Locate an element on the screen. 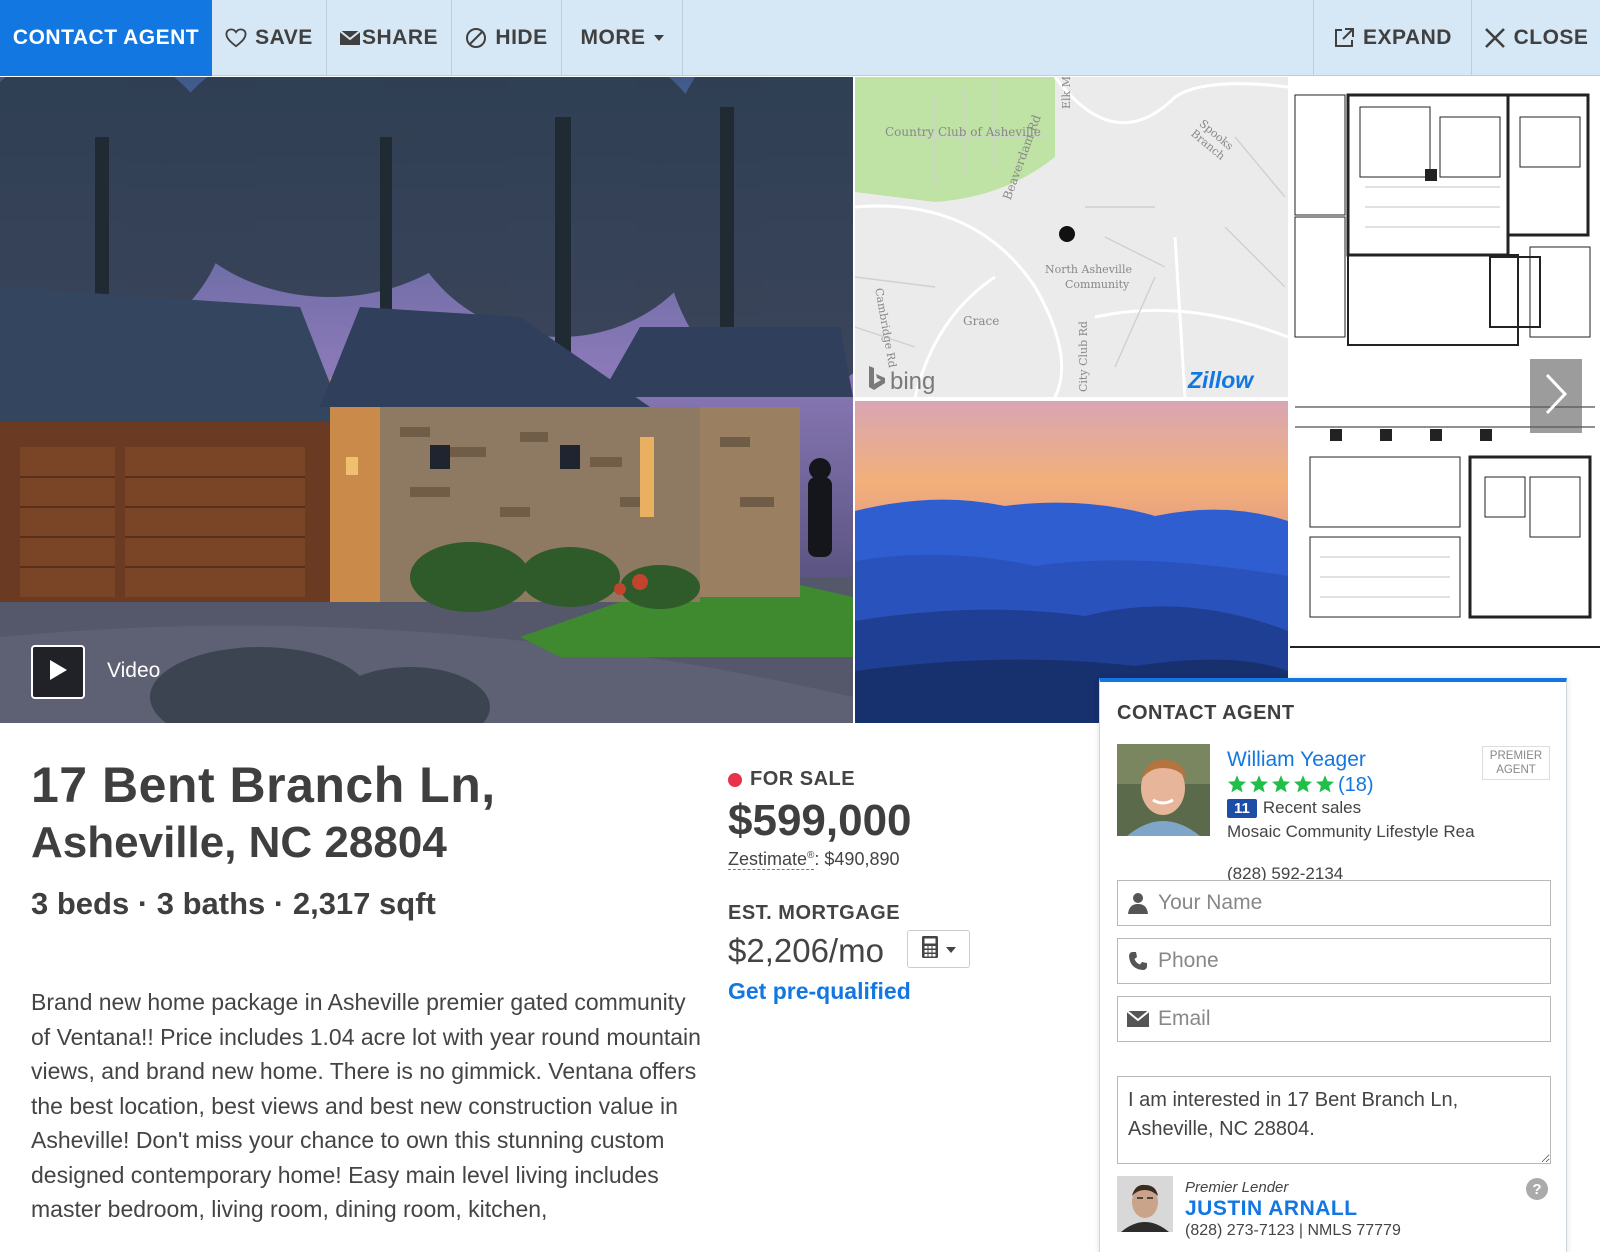 This screenshot has height=1252, width=1600. phone-icon is located at coordinates (1138, 961).